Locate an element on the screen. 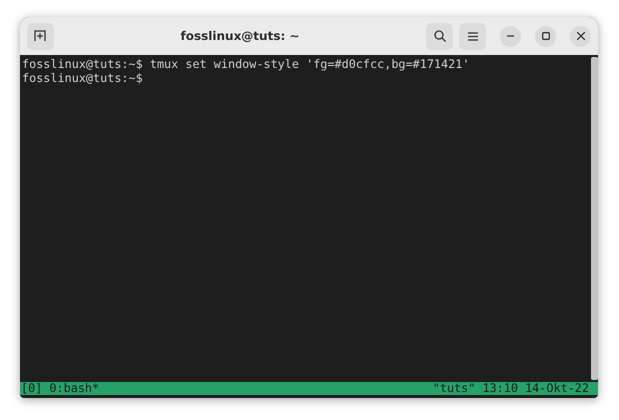 The image size is (619, 420). search-button is located at coordinates (439, 36).